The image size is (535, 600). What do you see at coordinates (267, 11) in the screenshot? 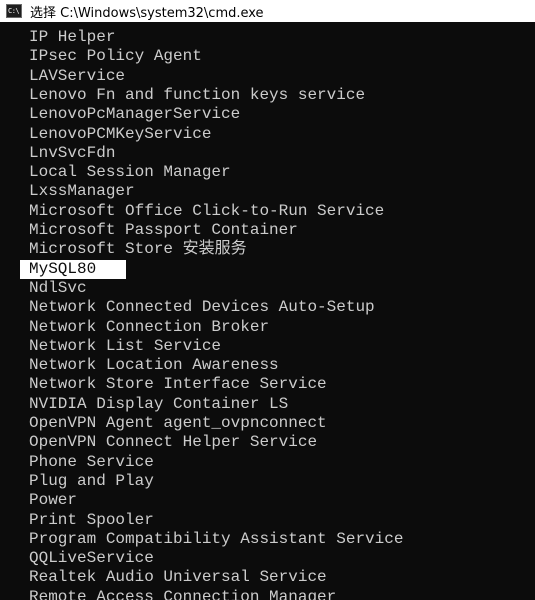
I see `title-bar: C:\ 选择 C:\Windows\system32\cmd.exe` at bounding box center [267, 11].